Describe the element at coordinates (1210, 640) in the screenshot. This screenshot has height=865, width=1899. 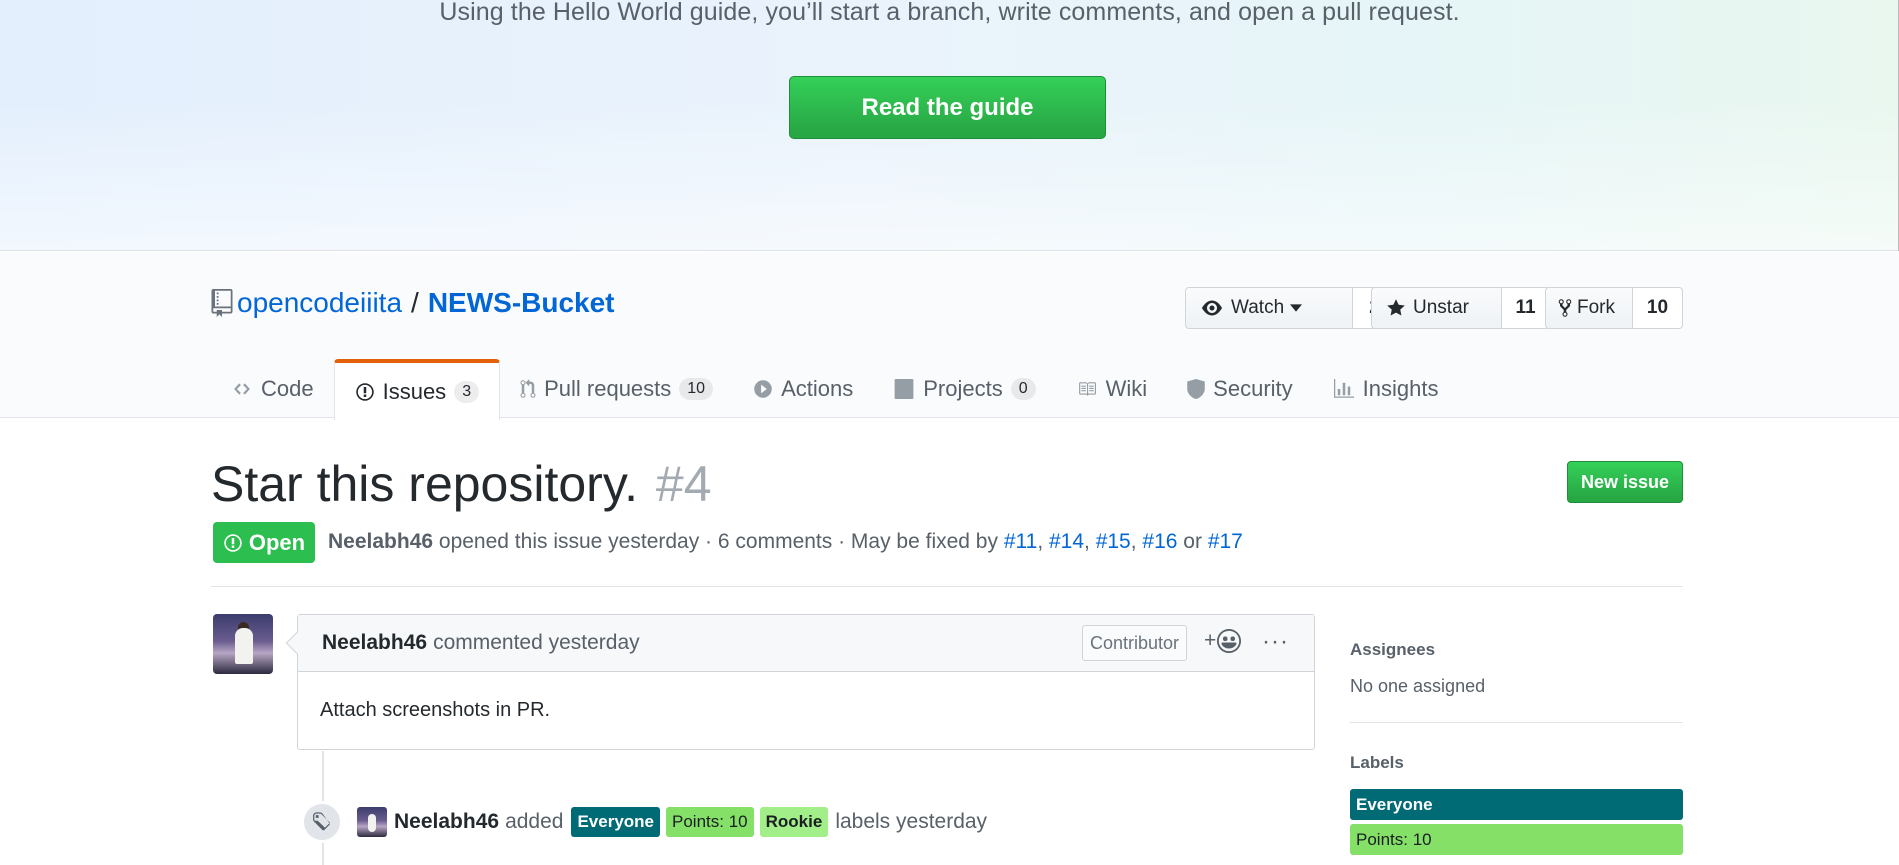
I see `reaction-plus: +` at that location.